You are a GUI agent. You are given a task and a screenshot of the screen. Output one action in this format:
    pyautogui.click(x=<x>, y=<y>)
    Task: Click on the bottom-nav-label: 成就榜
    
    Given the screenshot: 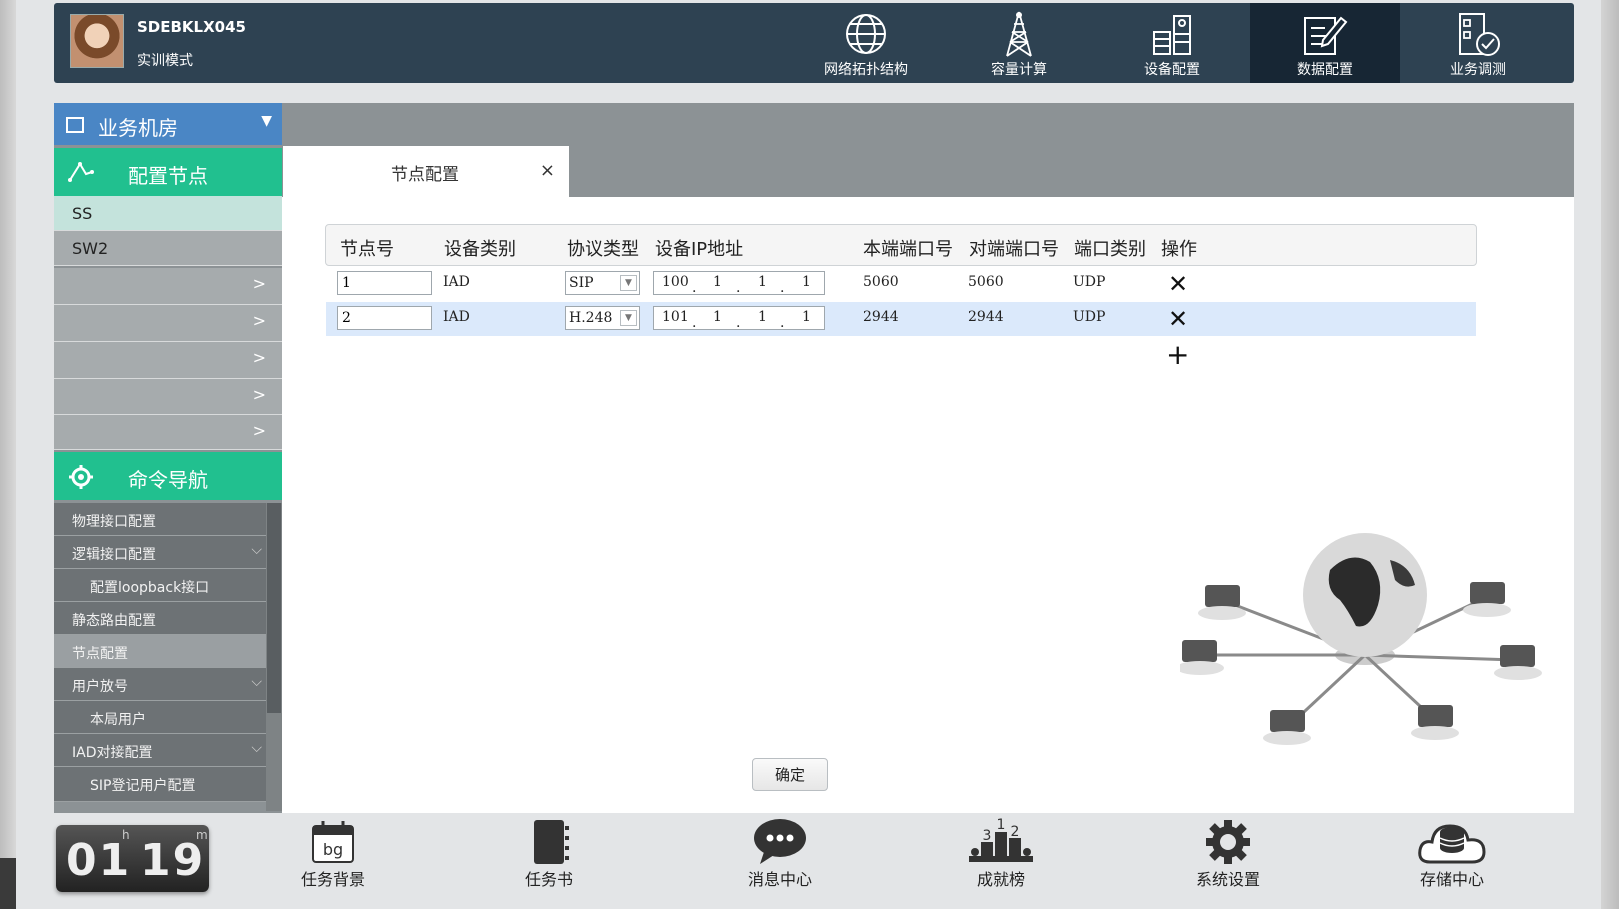 What is the action you would take?
    pyautogui.click(x=1000, y=879)
    